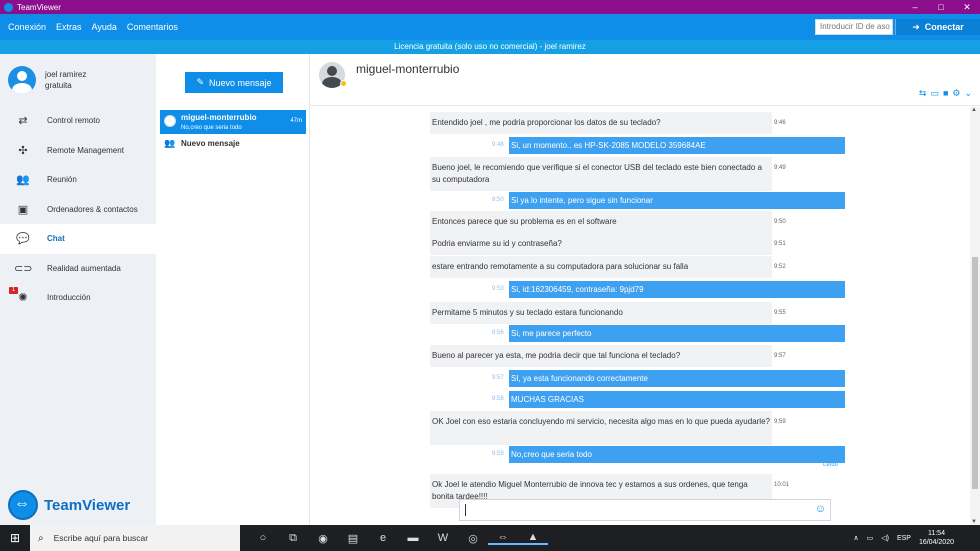 Image resolution: width=980 pixels, height=551 pixels. I want to click on chrome-icon: ◎, so click(473, 538).